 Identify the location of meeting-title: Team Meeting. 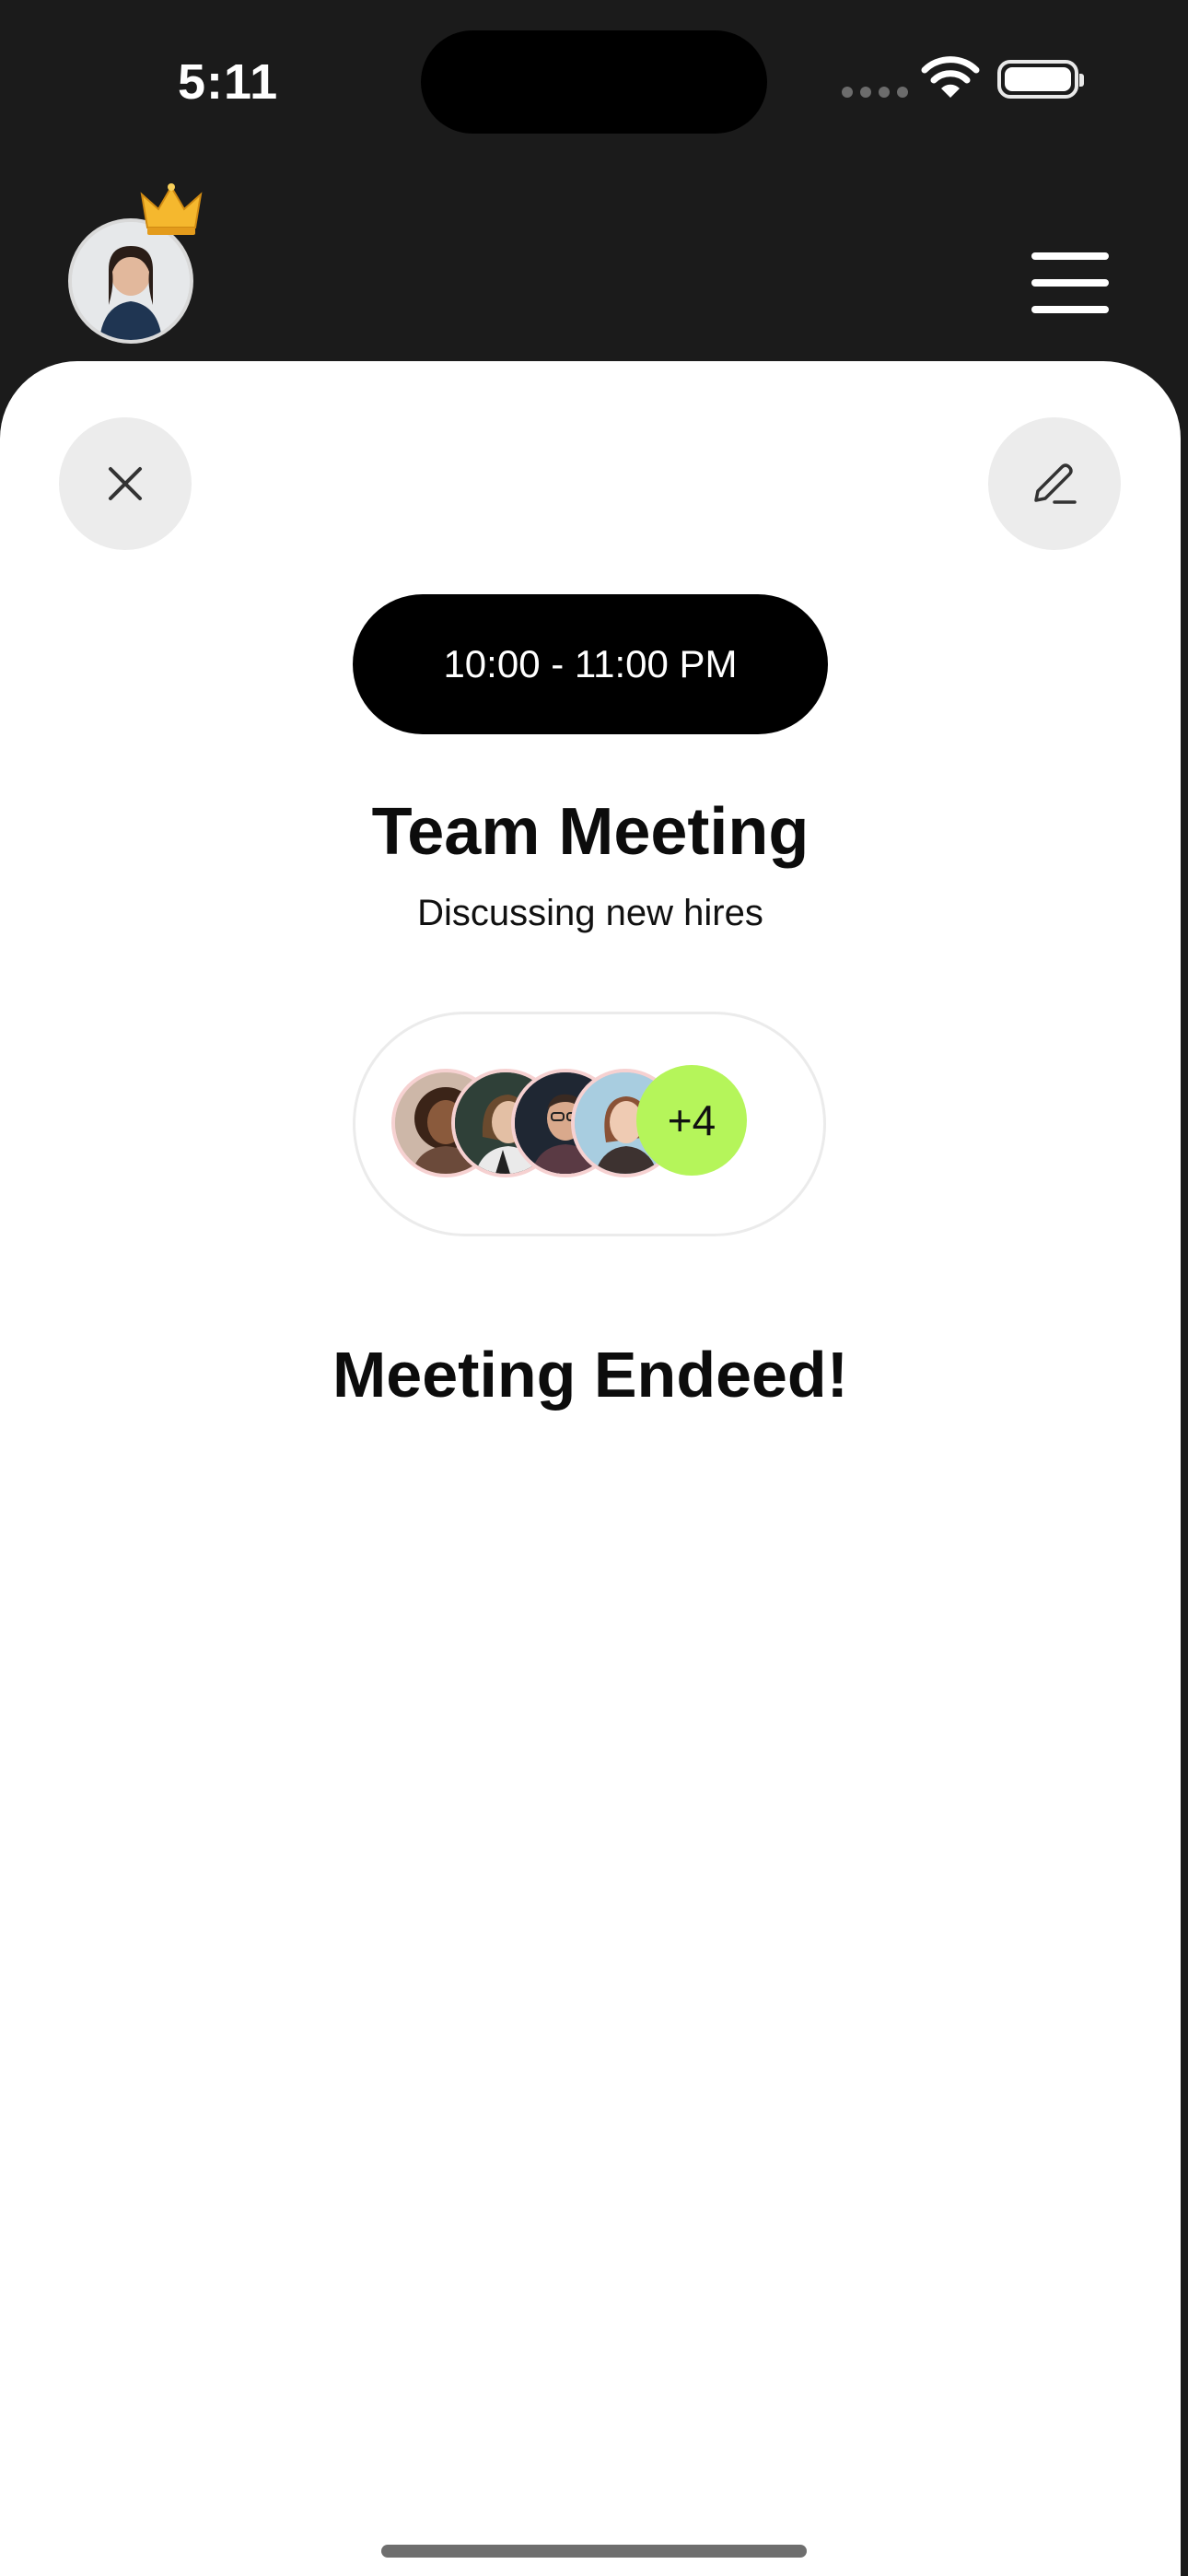
(590, 832).